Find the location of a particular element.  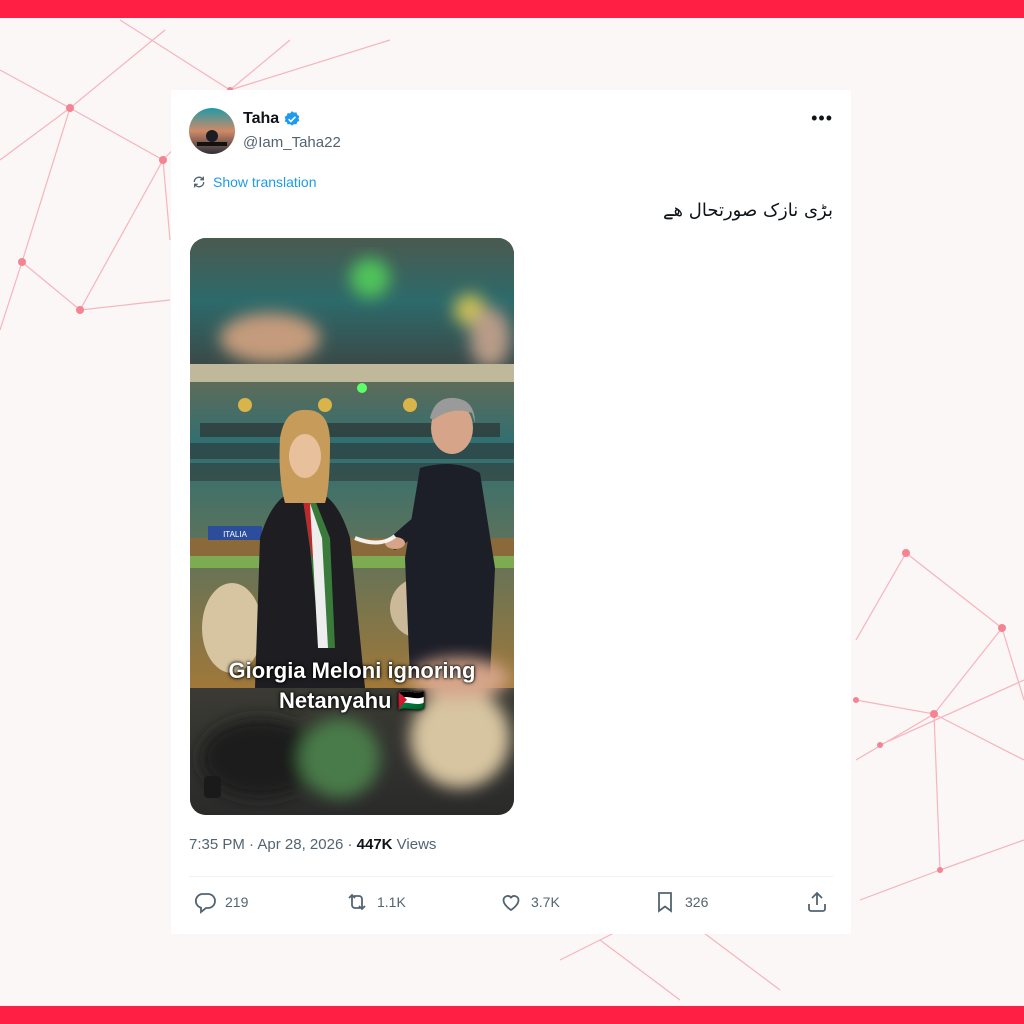

share-icon is located at coordinates (817, 901).